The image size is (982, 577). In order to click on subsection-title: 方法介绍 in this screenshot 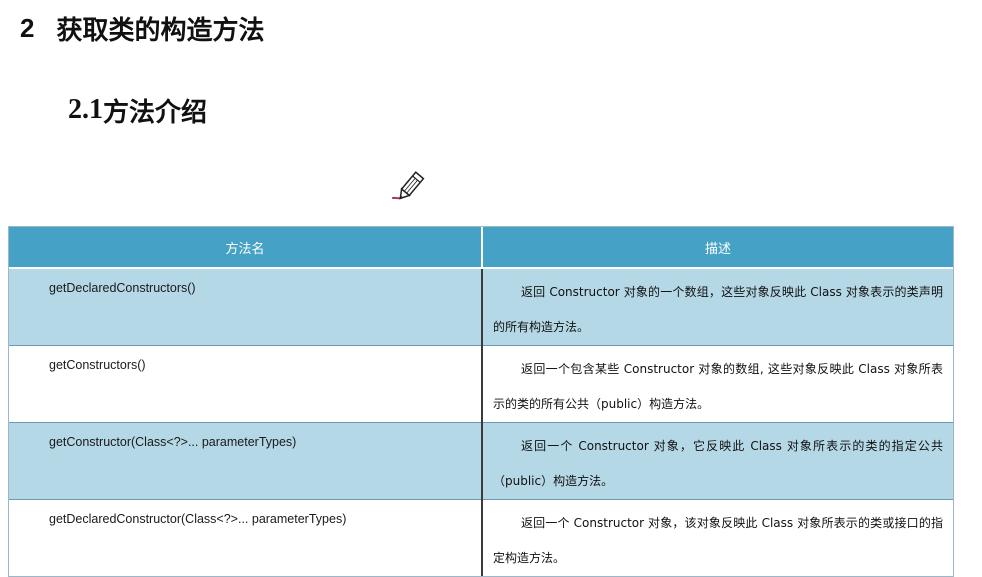, I will do `click(155, 112)`.